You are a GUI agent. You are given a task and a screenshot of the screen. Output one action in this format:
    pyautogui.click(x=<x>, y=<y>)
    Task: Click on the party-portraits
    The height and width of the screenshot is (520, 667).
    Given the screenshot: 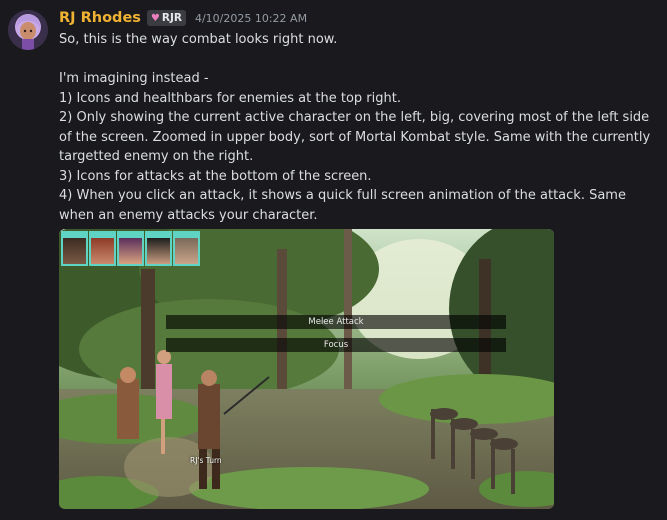 What is the action you would take?
    pyautogui.click(x=130, y=248)
    